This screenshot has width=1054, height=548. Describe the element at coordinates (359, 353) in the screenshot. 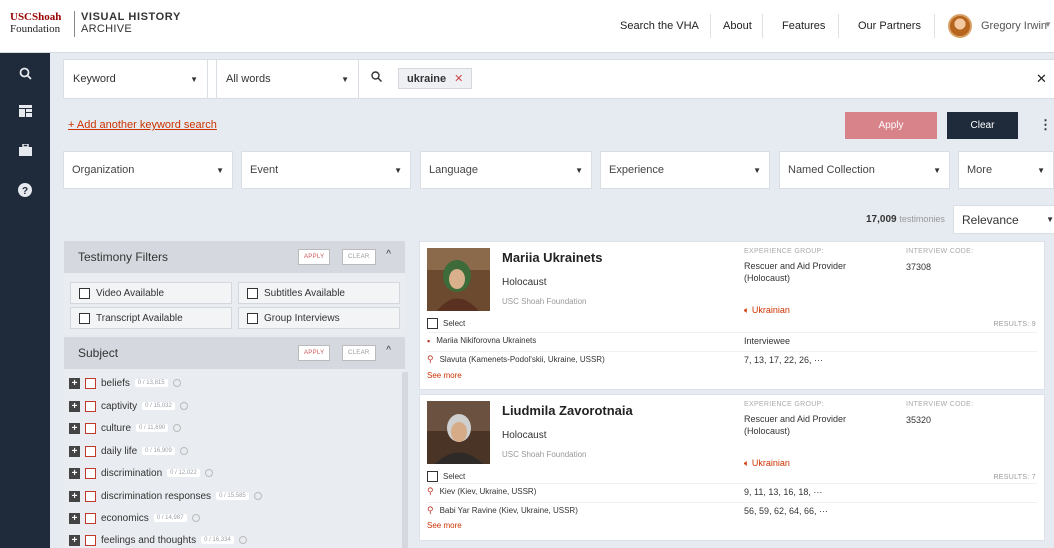

I see `subject-clear-button: CLEAR` at that location.